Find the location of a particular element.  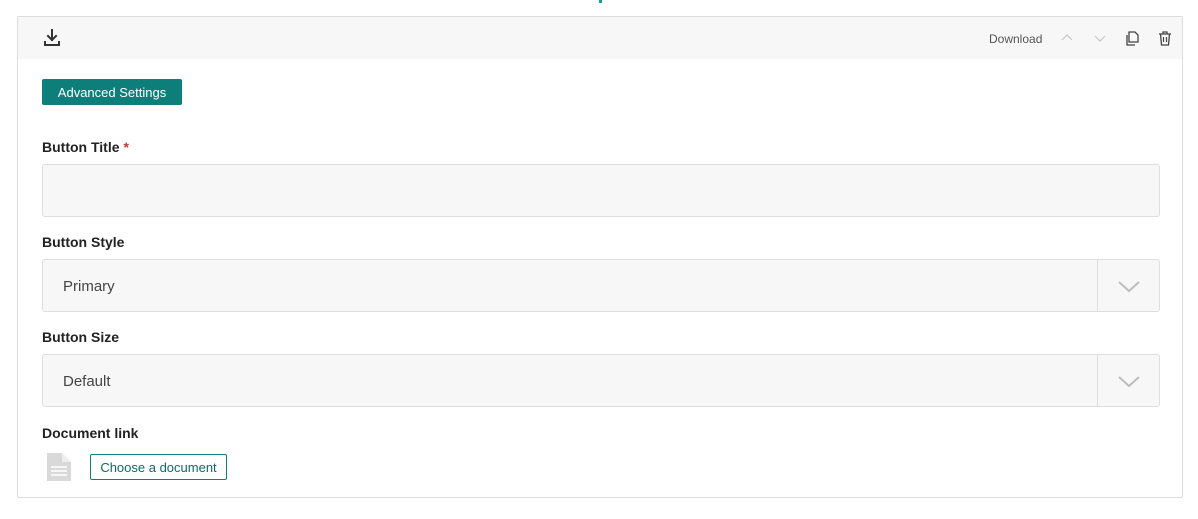

trash-icon is located at coordinates (1165, 38).